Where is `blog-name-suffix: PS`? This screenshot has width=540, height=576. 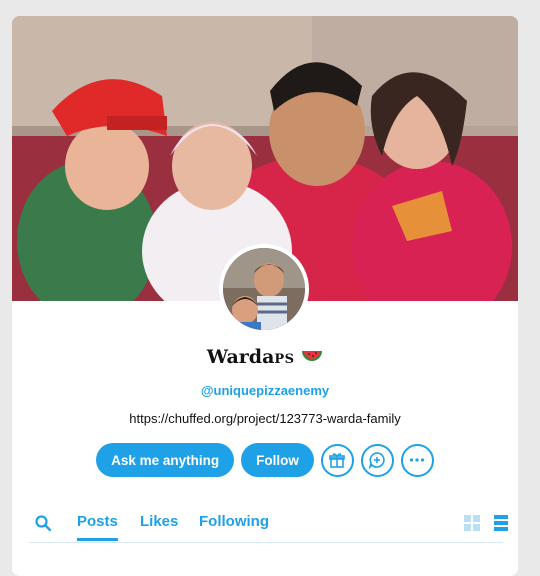
blog-name-suffix: PS is located at coordinates (284, 359).